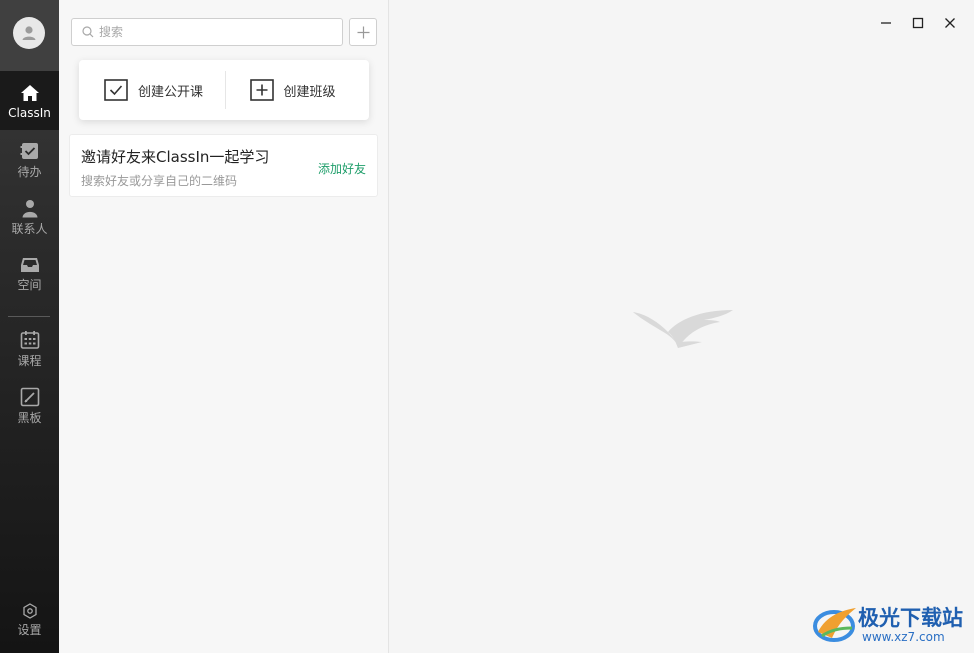 The height and width of the screenshot is (653, 974). What do you see at coordinates (683, 331) in the screenshot?
I see `classin-logo-icon` at bounding box center [683, 331].